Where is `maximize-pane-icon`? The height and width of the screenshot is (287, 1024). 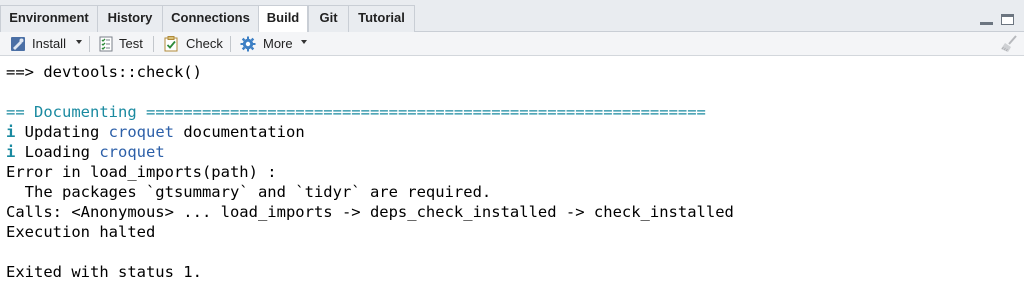
maximize-pane-icon is located at coordinates (1007, 19).